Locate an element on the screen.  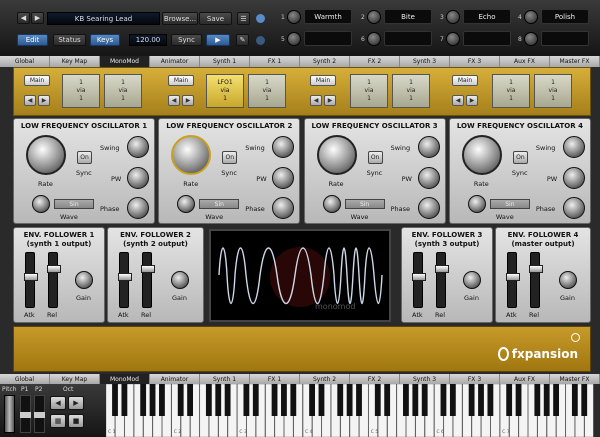
mod-slot-2: 1 via 1 is located at coordinates (123, 91).